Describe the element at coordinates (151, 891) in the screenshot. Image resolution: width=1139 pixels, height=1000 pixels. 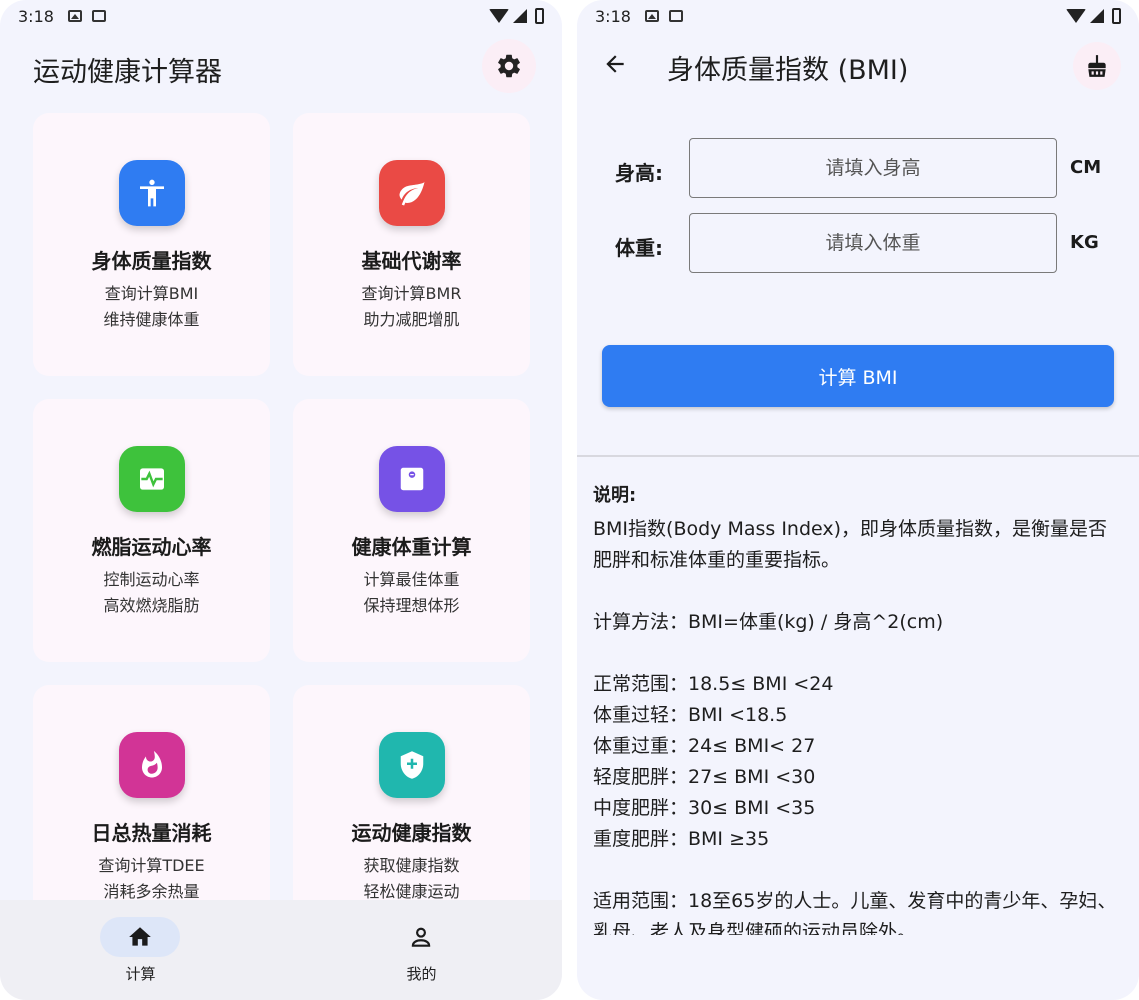
I see `card-desc-line2: 消耗多余热量` at that location.